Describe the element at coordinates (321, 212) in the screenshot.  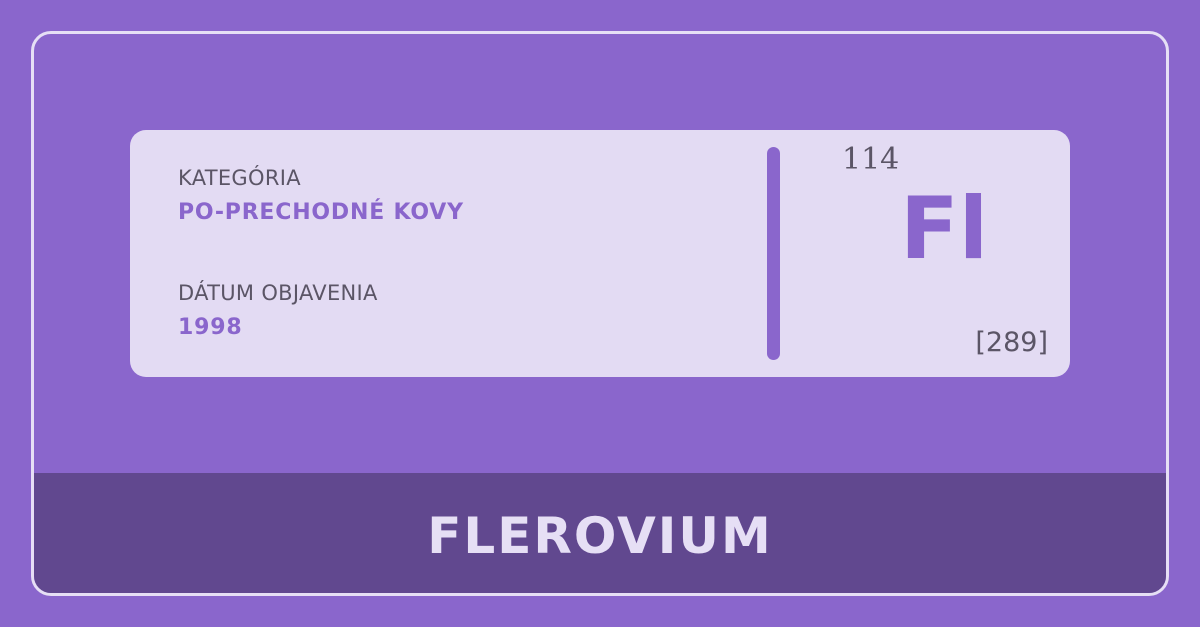
I see `category-value: PO-PRECHODNÉ KOVY` at that location.